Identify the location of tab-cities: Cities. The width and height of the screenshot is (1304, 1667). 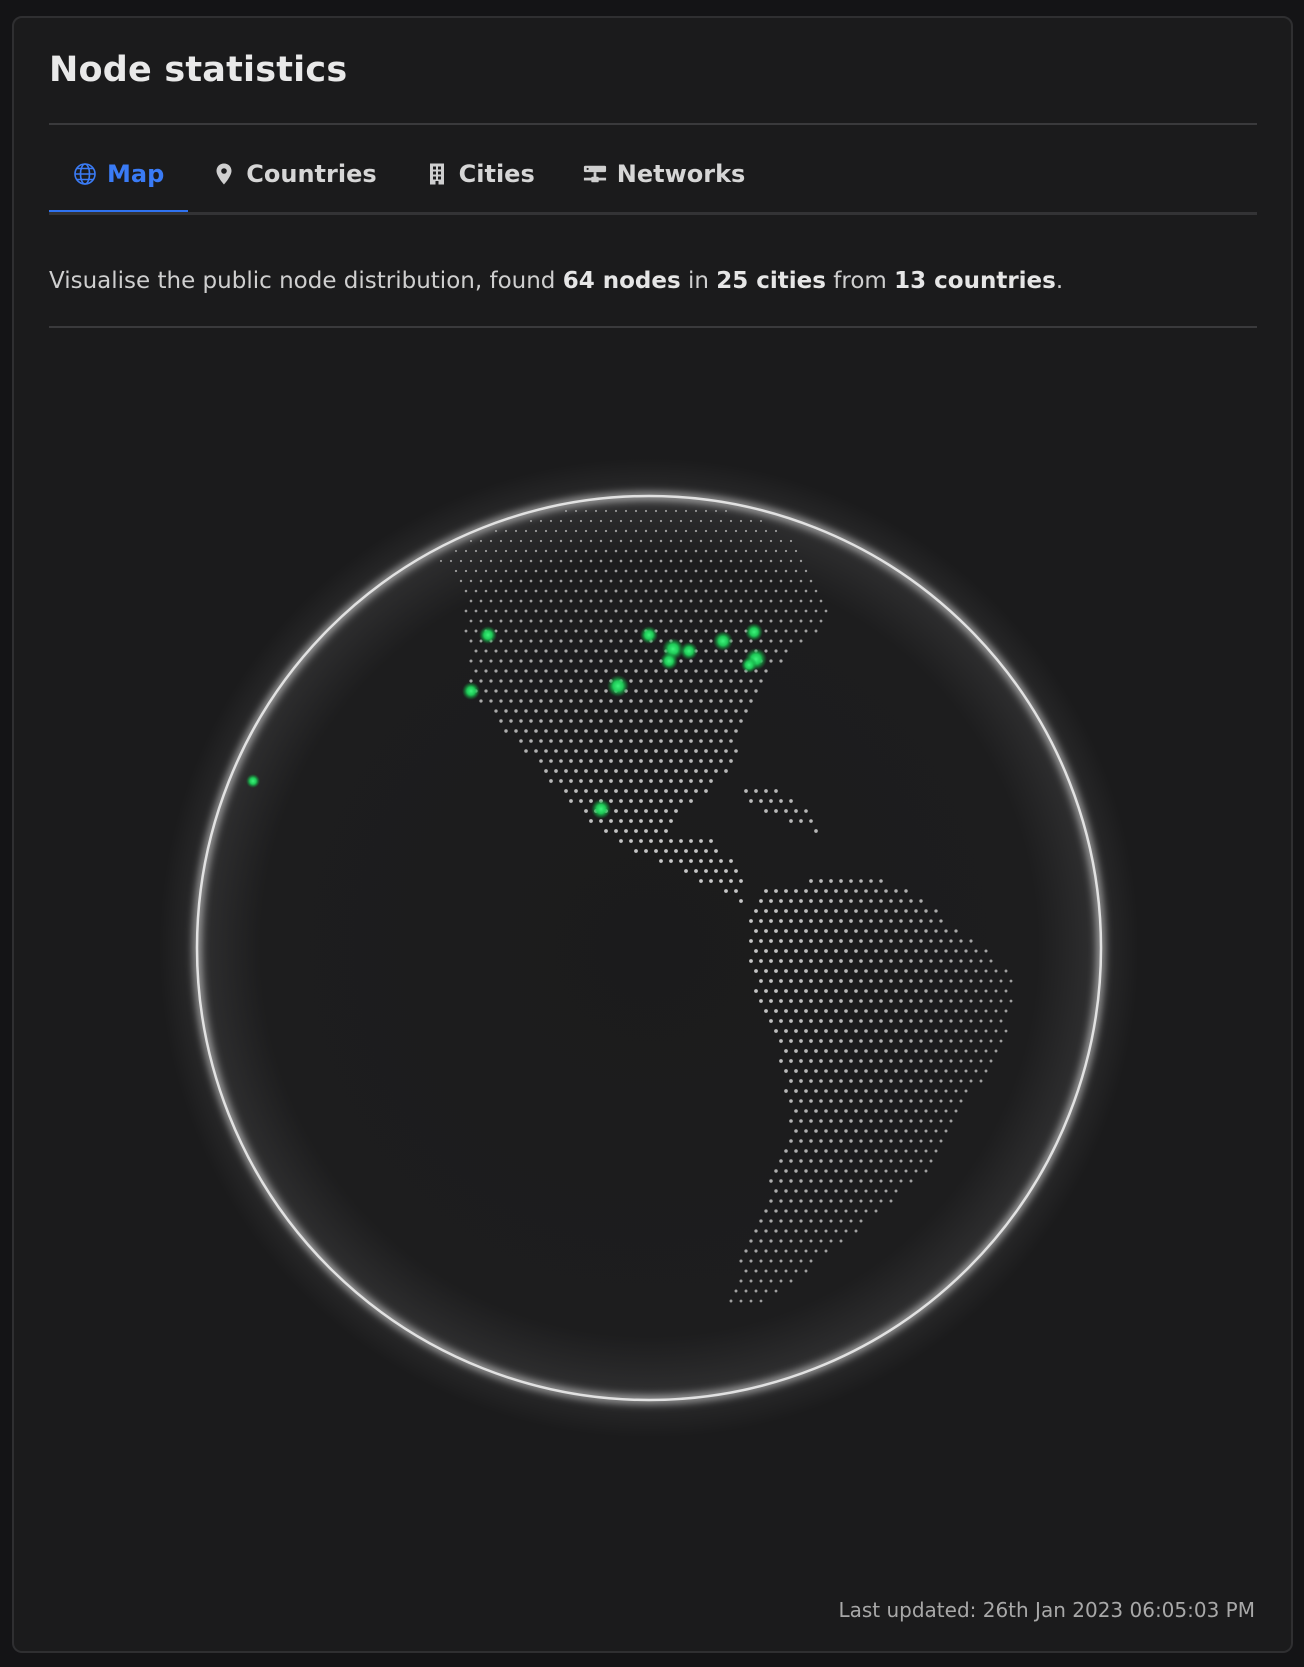
(480, 178).